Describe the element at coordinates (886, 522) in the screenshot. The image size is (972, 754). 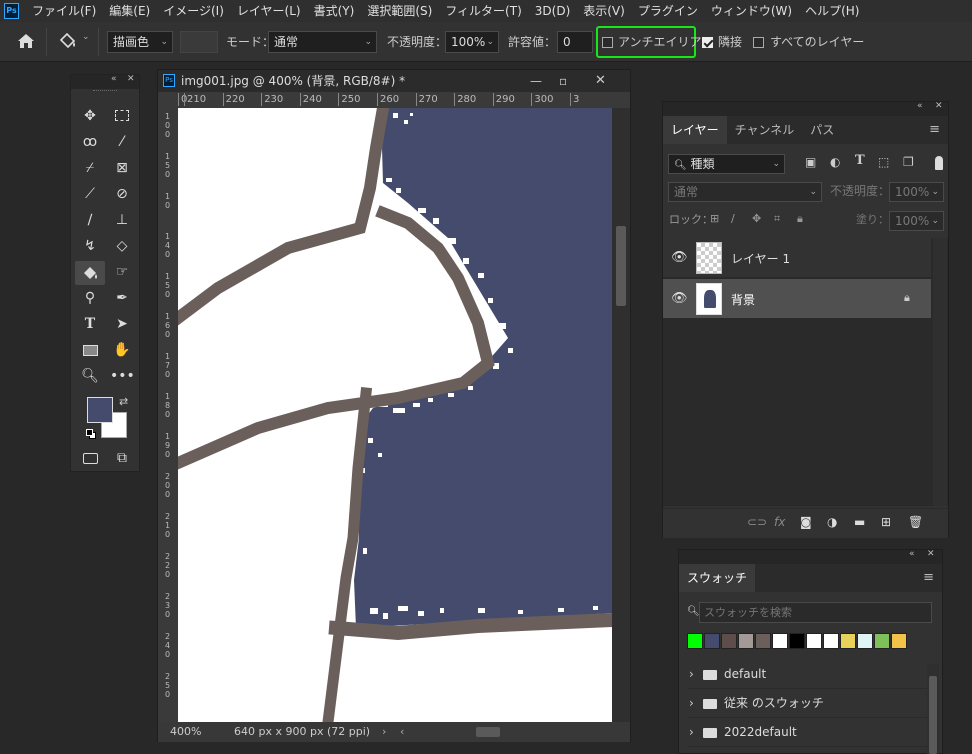
I see `new-layer-icon: ⊞` at that location.